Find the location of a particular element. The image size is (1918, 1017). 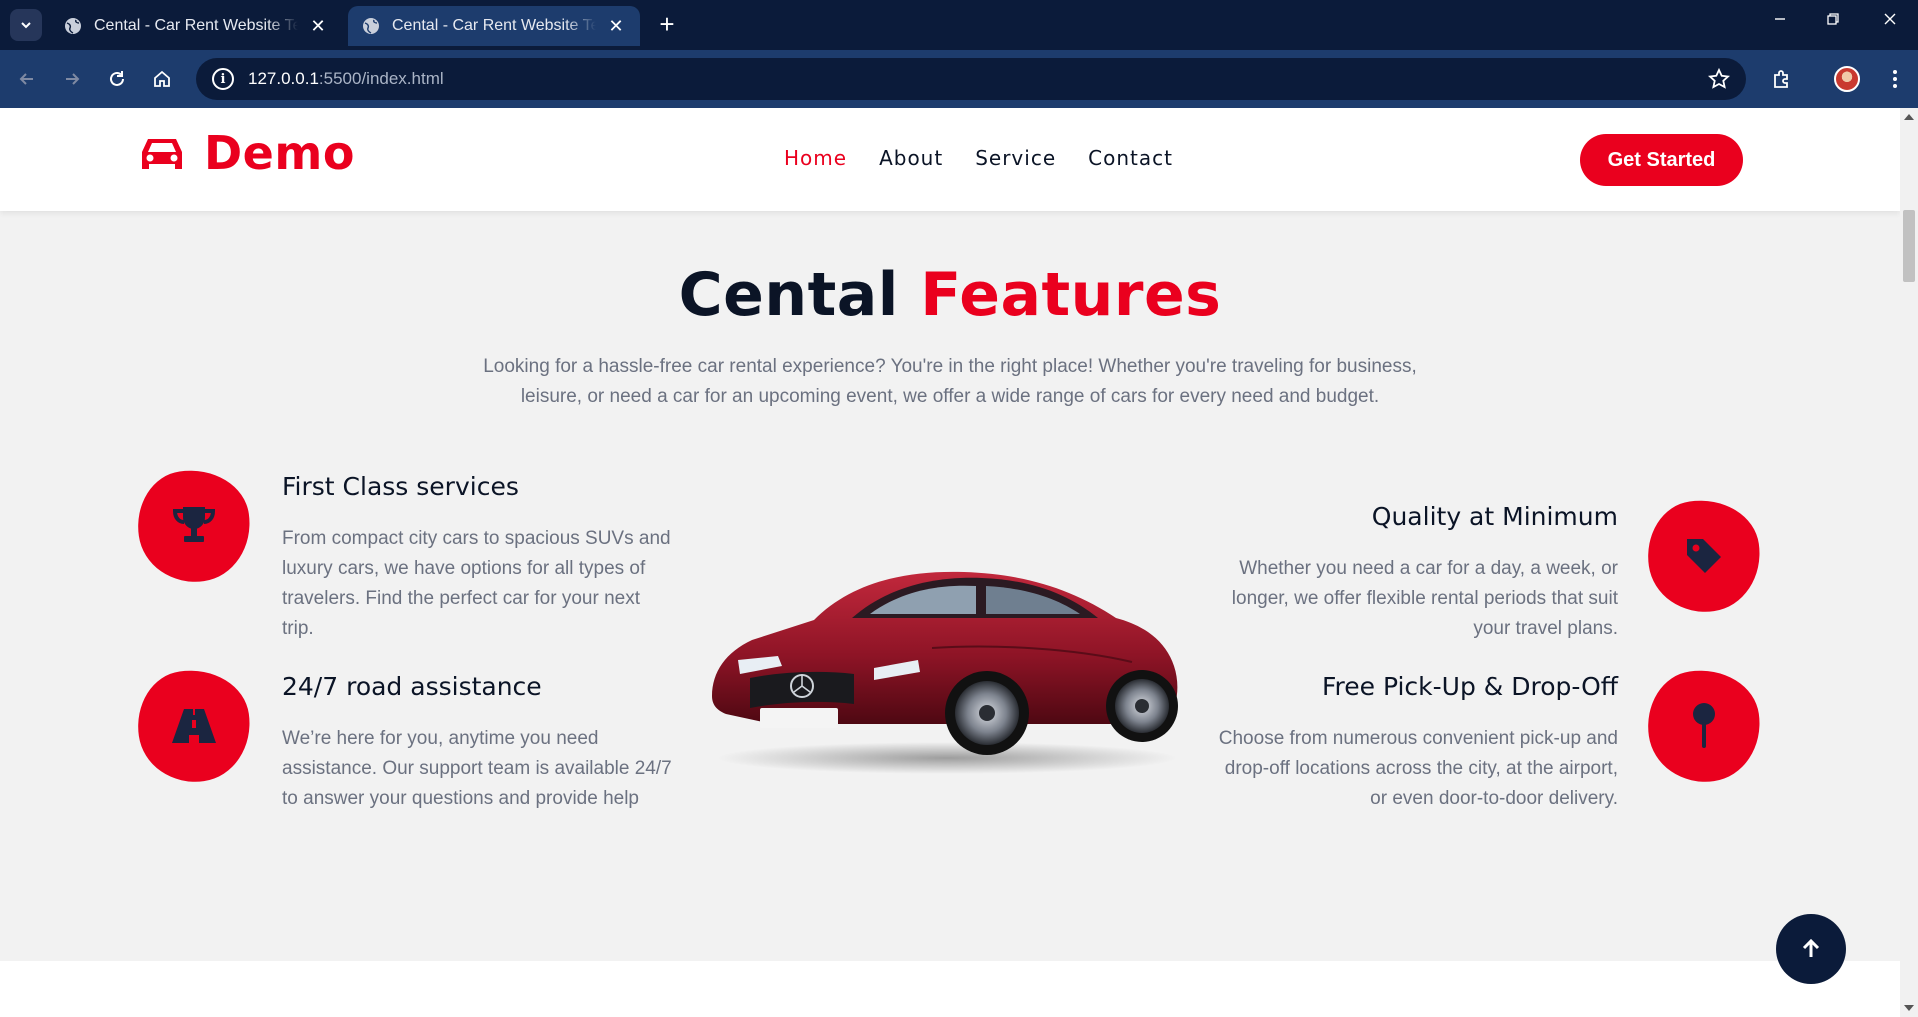

back-to-top-button is located at coordinates (1811, 949).